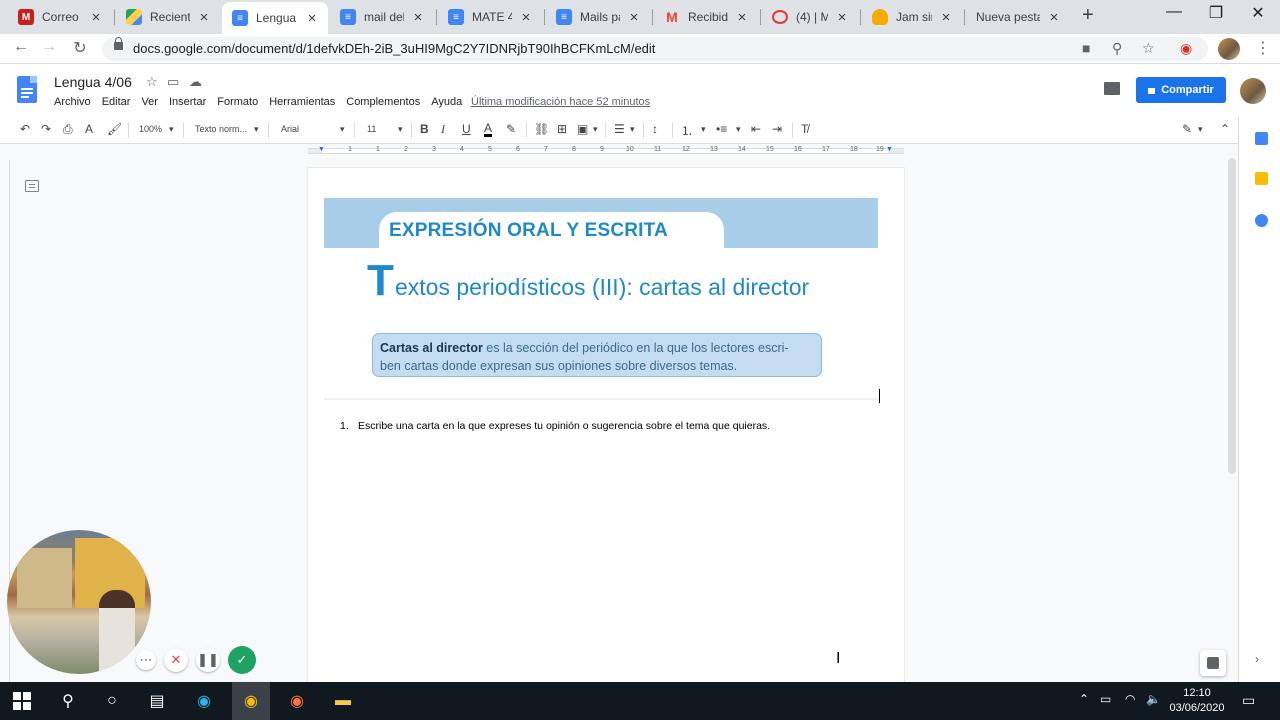 This screenshot has width=1280, height=720. Describe the element at coordinates (21, 47) in the screenshot. I see `back-button: ←` at that location.